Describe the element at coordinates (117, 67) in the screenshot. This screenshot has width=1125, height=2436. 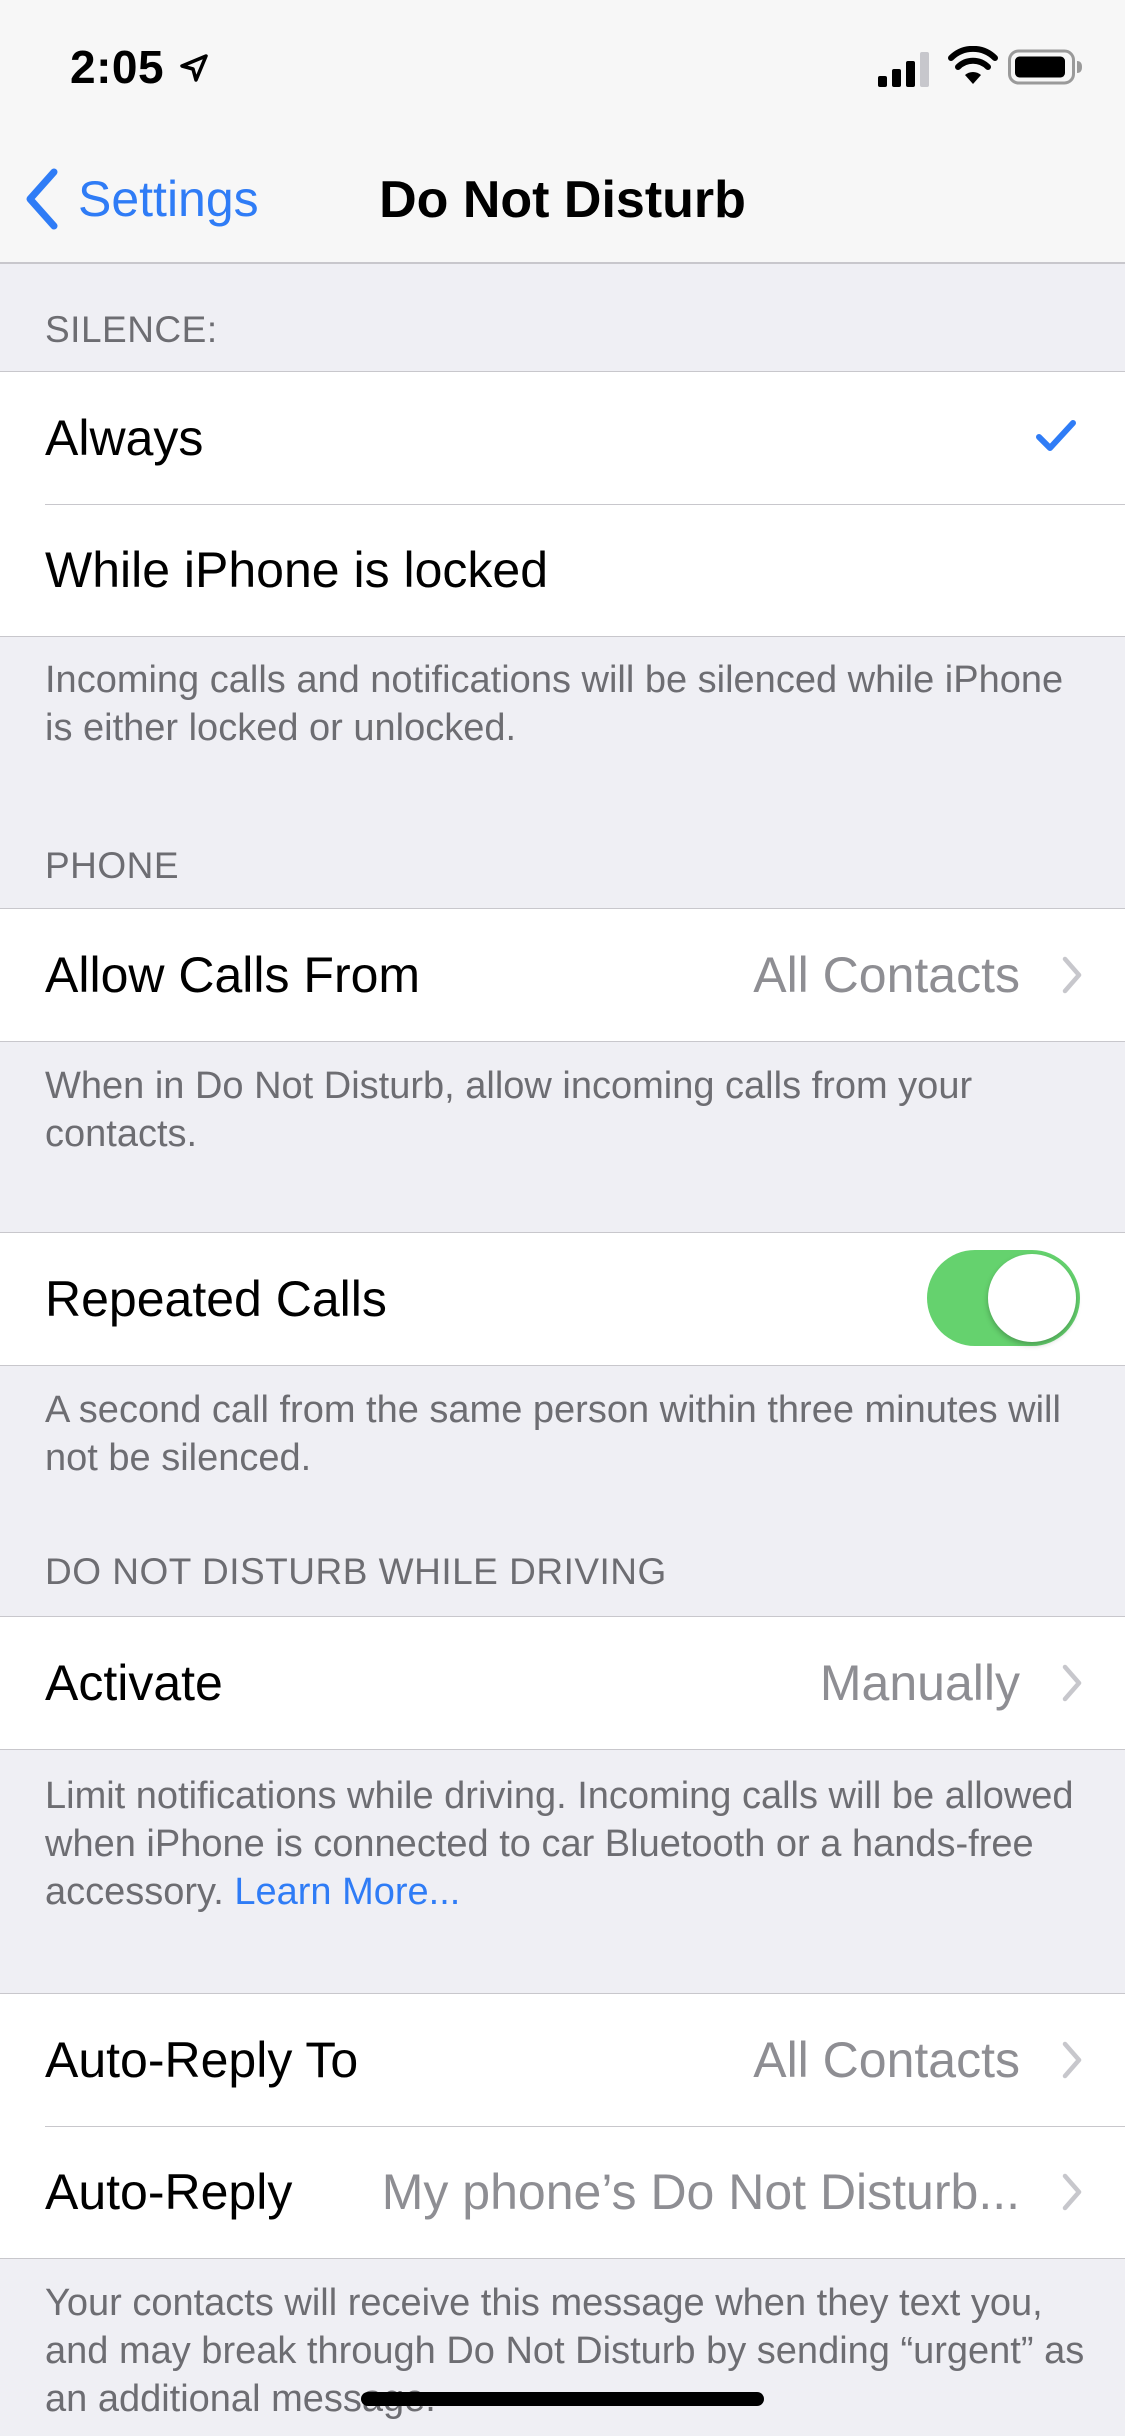
I see `status-time: 2:05` at that location.